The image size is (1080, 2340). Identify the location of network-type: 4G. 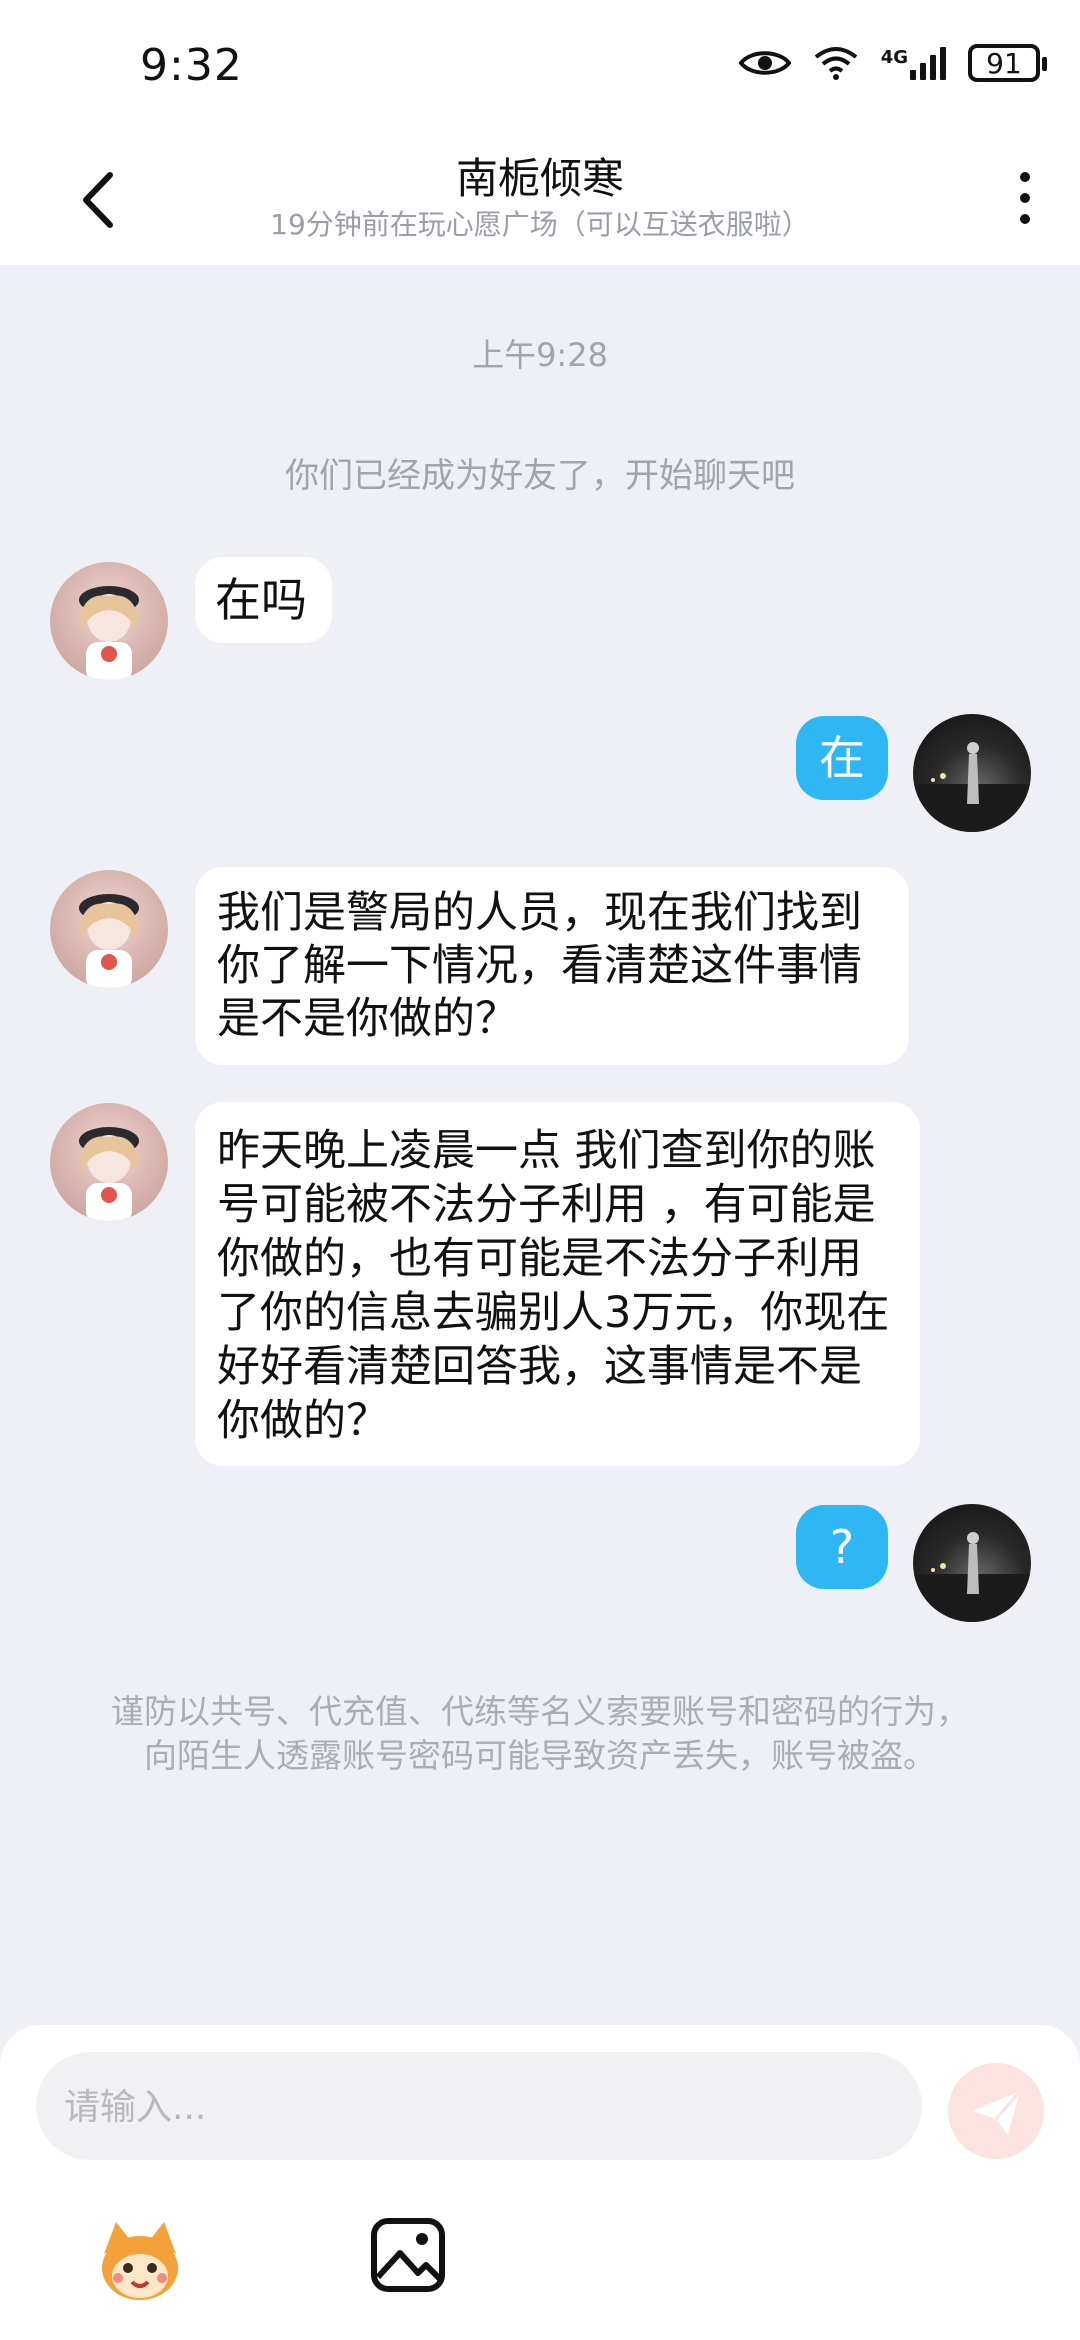
(894, 57).